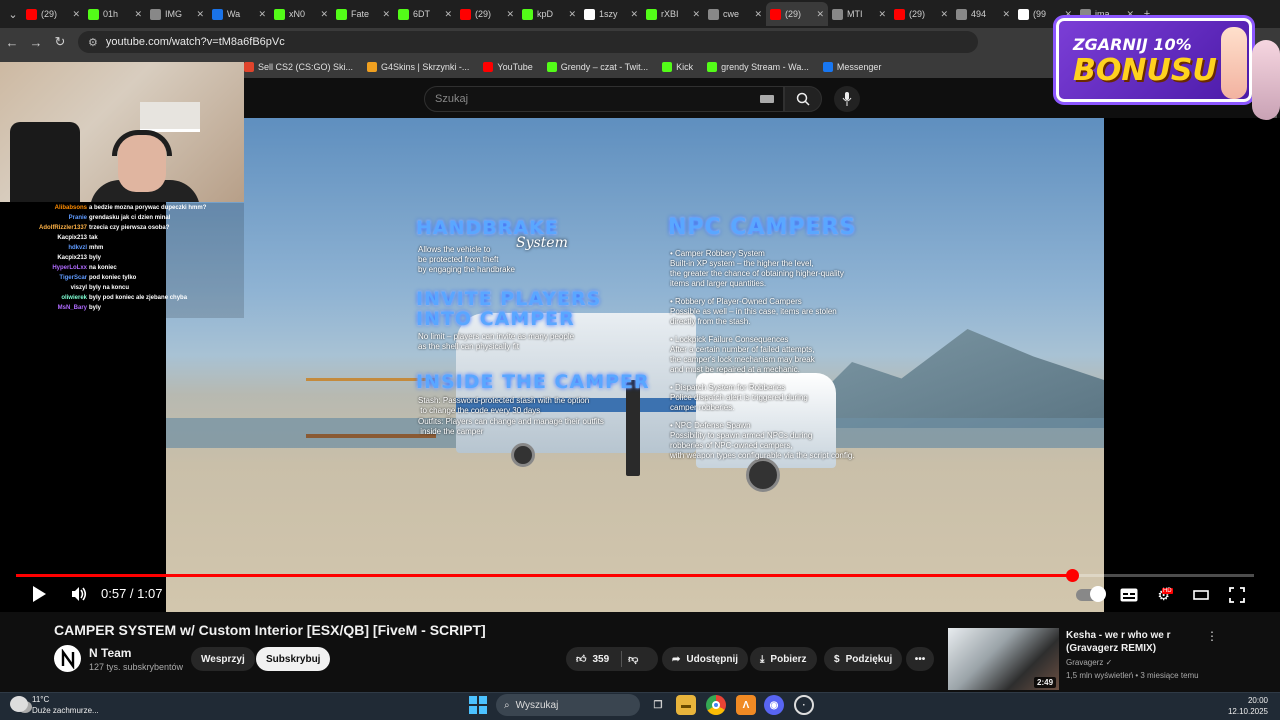 This screenshot has height=720, width=1280. What do you see at coordinates (735, 14) in the screenshot?
I see `browser-tab: cwe ✕` at bounding box center [735, 14].